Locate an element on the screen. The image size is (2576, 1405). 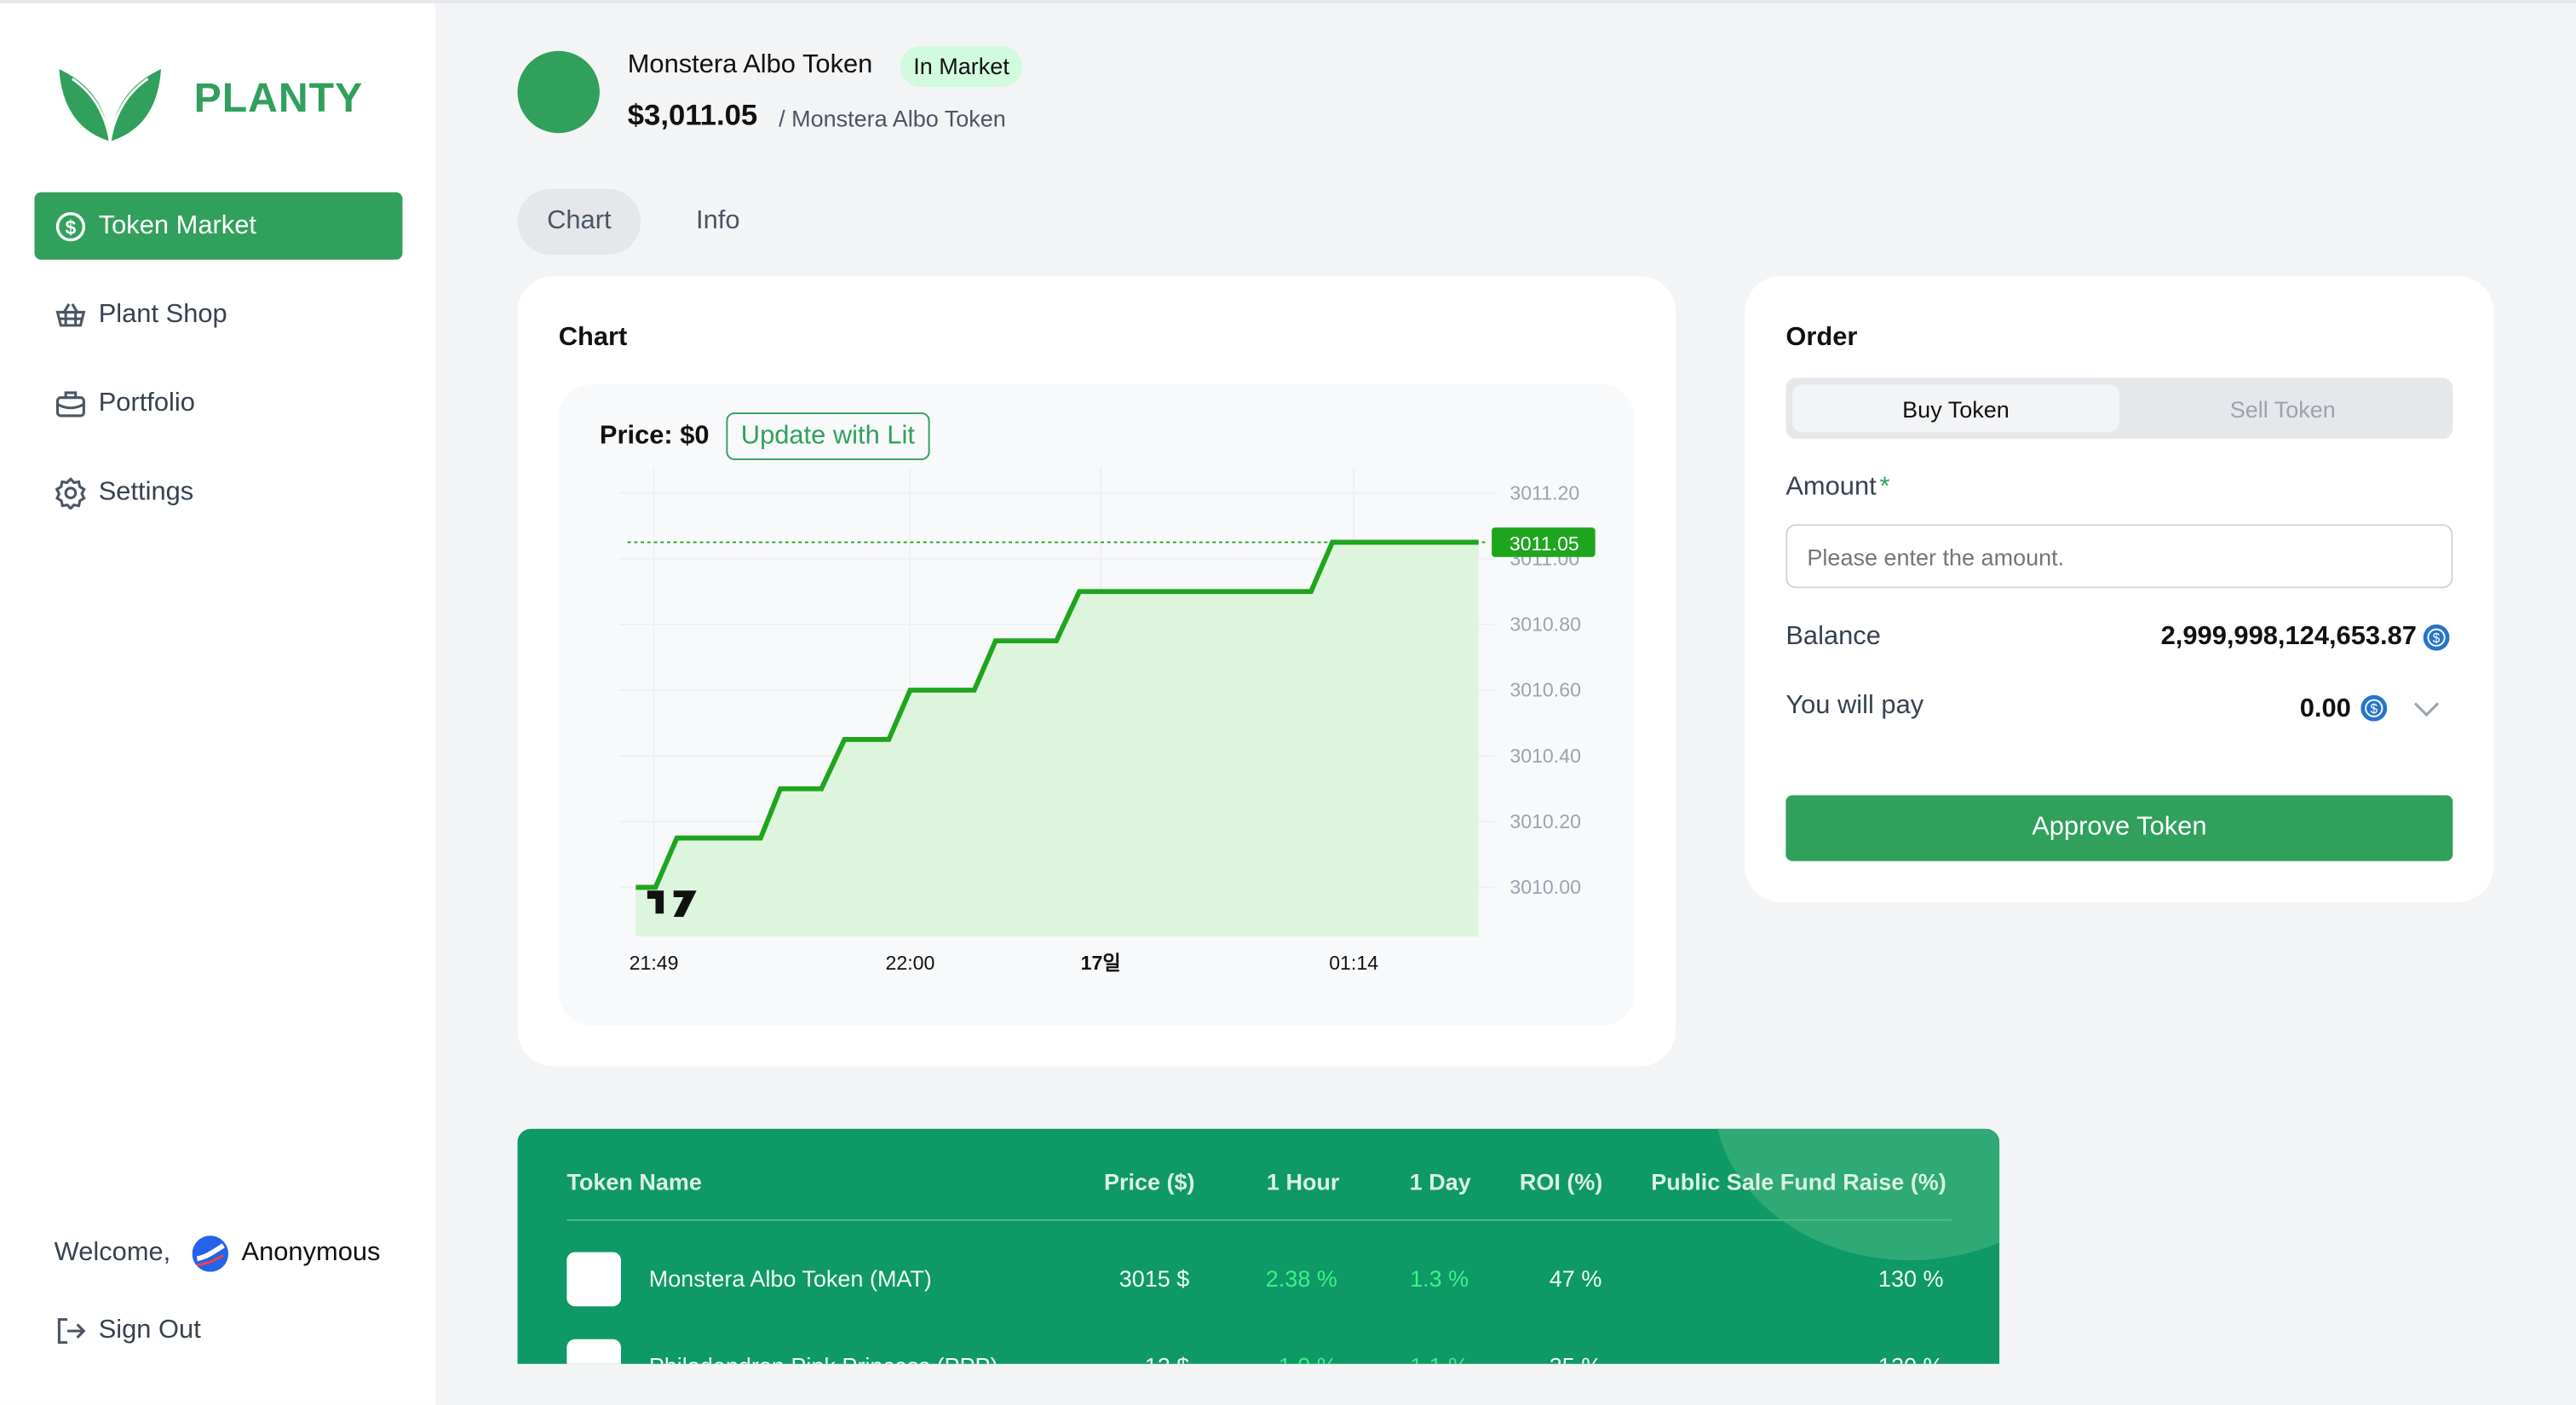
approve-token-button: Approve Token is located at coordinates (2119, 828).